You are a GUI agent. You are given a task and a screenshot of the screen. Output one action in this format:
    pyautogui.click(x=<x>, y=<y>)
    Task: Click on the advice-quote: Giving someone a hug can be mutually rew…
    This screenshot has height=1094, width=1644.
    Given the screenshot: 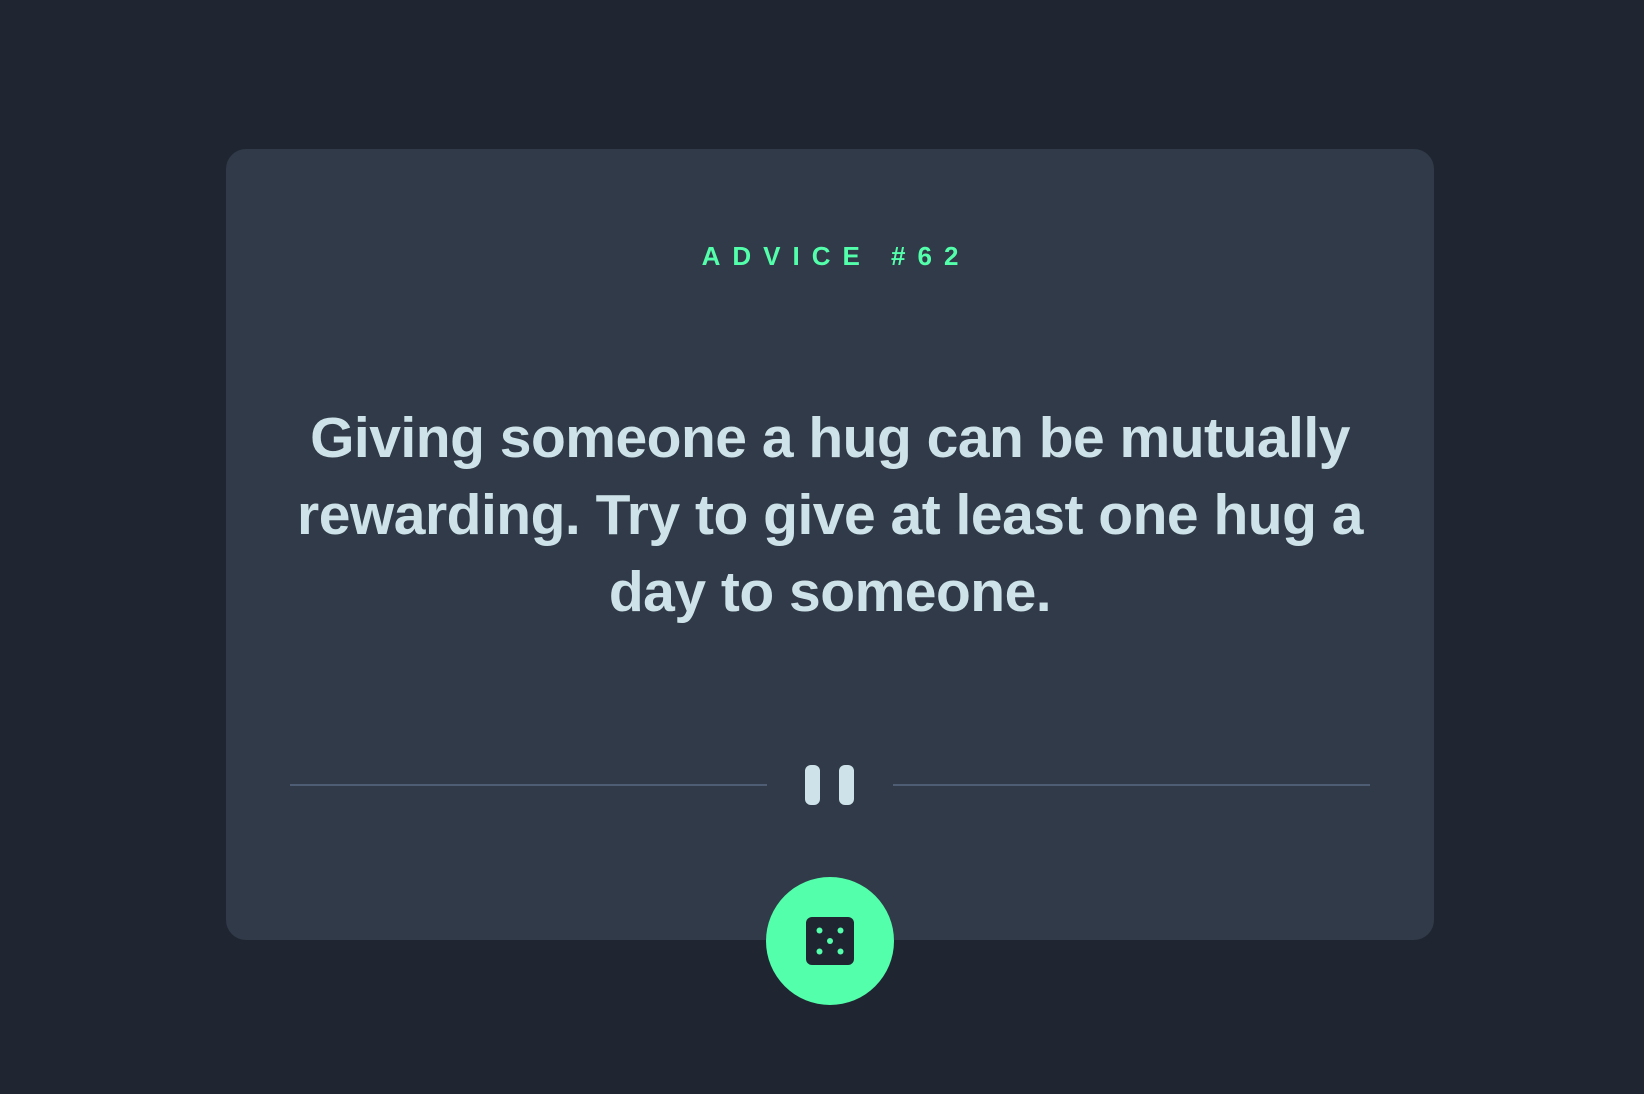 What is the action you would take?
    pyautogui.click(x=830, y=515)
    